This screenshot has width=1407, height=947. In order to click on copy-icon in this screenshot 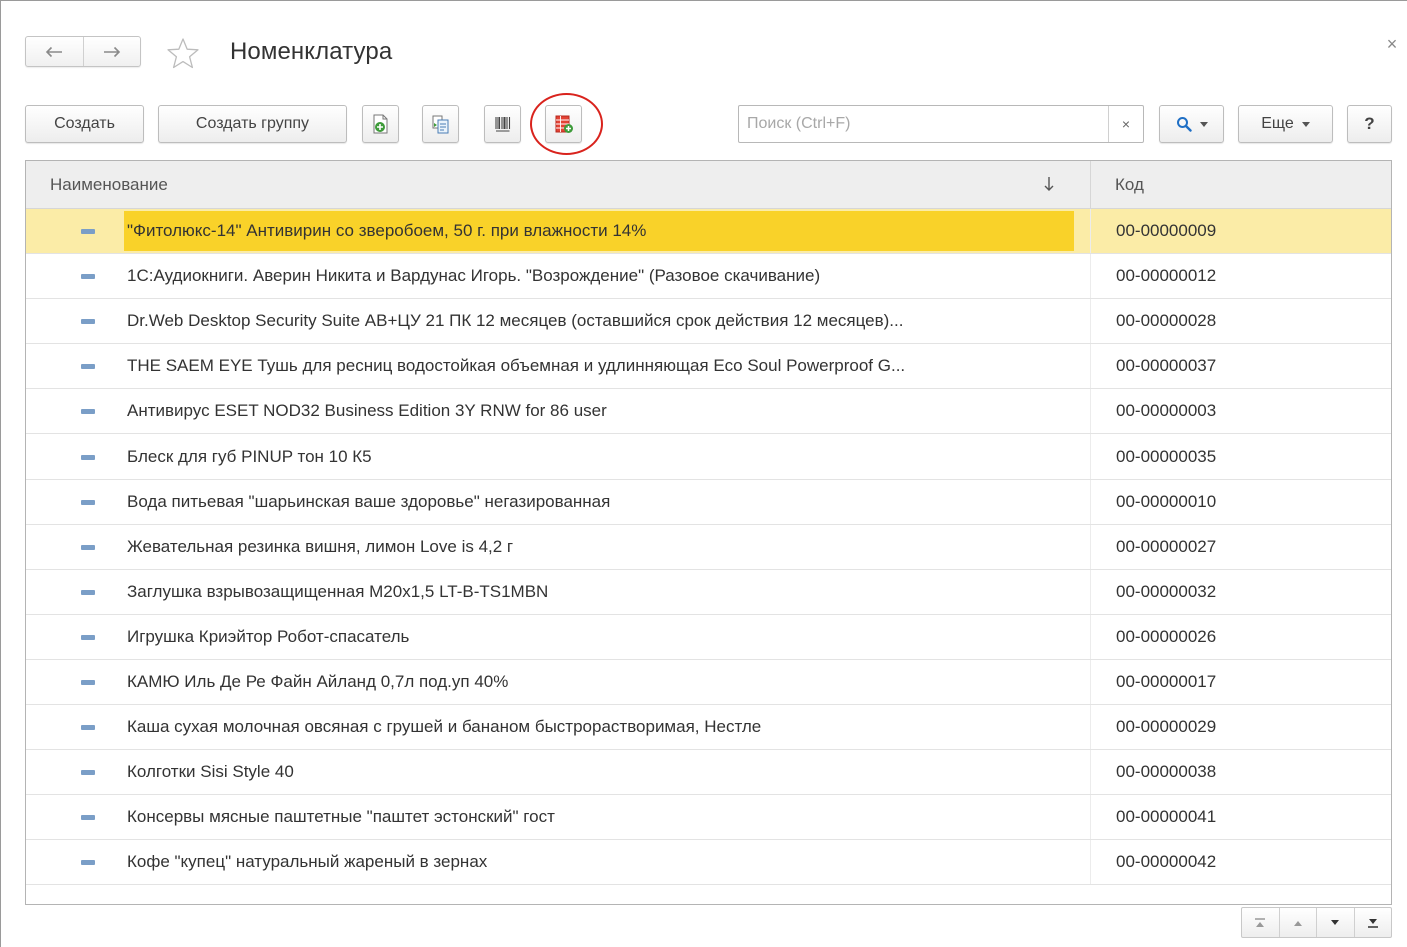, I will do `click(440, 124)`.